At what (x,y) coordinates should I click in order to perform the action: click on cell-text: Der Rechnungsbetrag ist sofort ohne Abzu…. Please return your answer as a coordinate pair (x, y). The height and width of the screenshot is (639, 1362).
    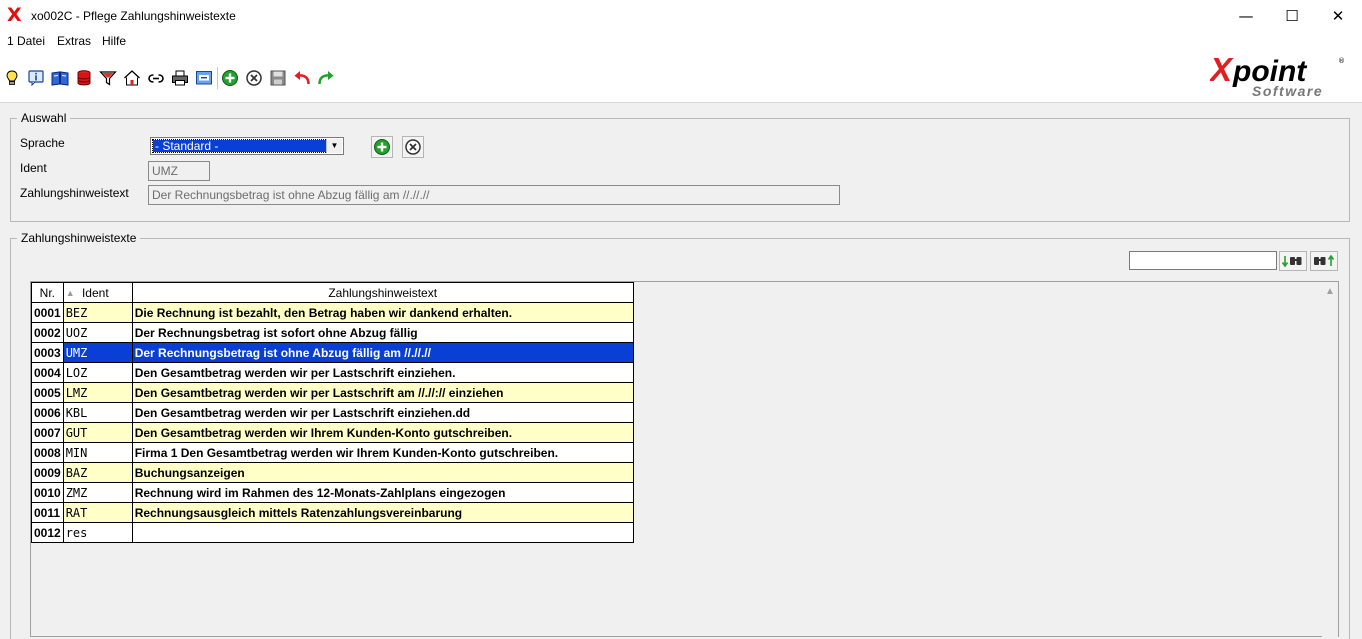
    Looking at the image, I should click on (382, 332).